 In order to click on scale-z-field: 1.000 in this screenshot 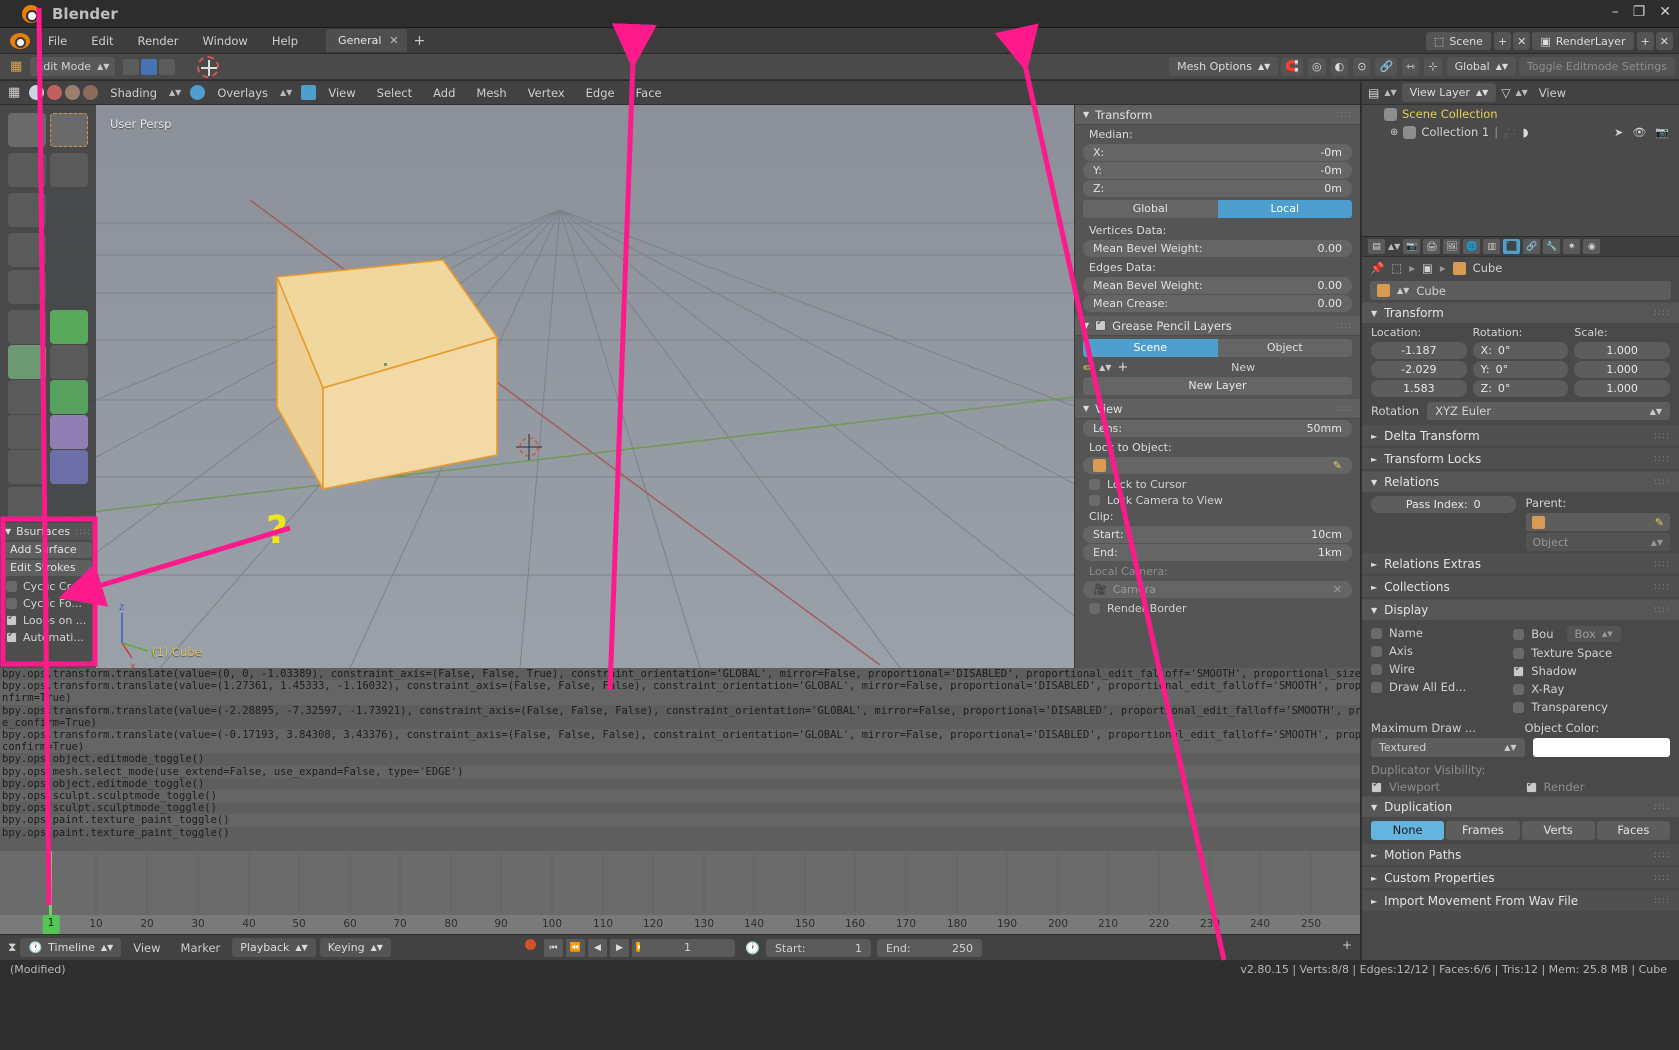, I will do `click(1622, 388)`.